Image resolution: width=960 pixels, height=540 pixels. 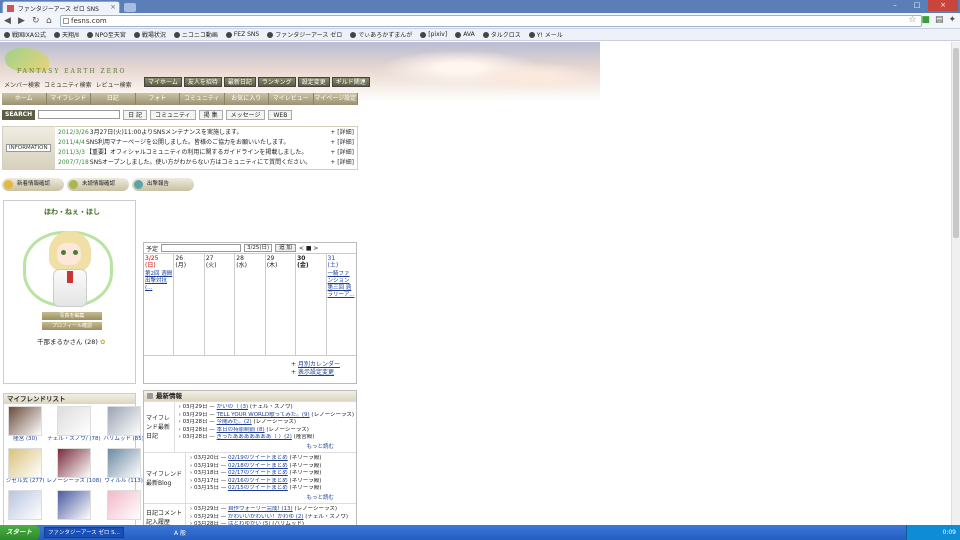 I want to click on page-menu-icon: ▤, so click(x=939, y=20).